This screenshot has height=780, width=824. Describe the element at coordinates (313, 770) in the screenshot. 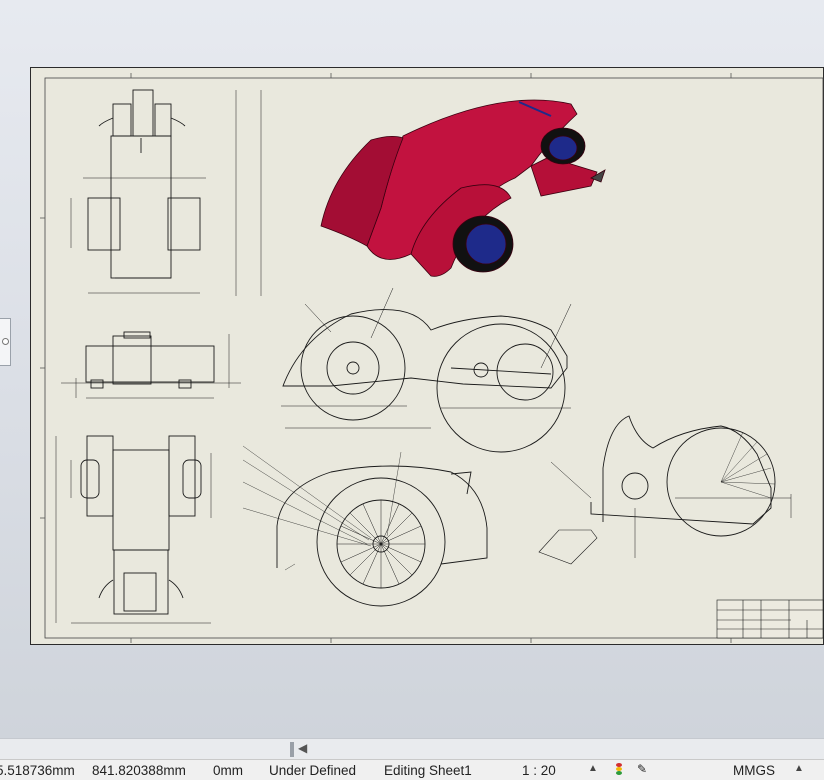

I see `definition-state: Under Defined` at that location.